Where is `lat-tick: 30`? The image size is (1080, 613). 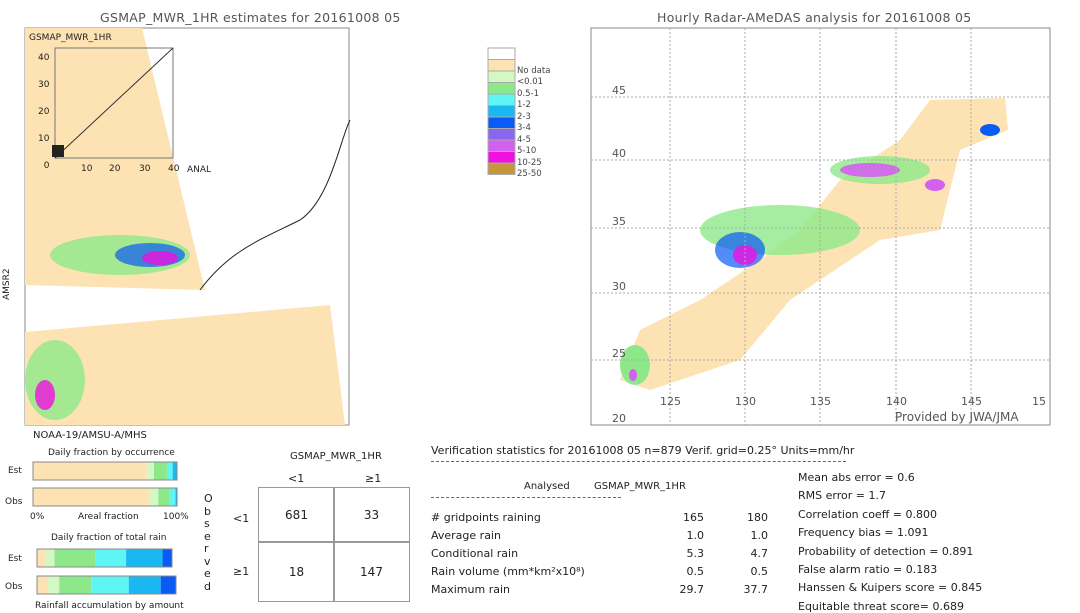
lat-tick: 30 is located at coordinates (619, 286).